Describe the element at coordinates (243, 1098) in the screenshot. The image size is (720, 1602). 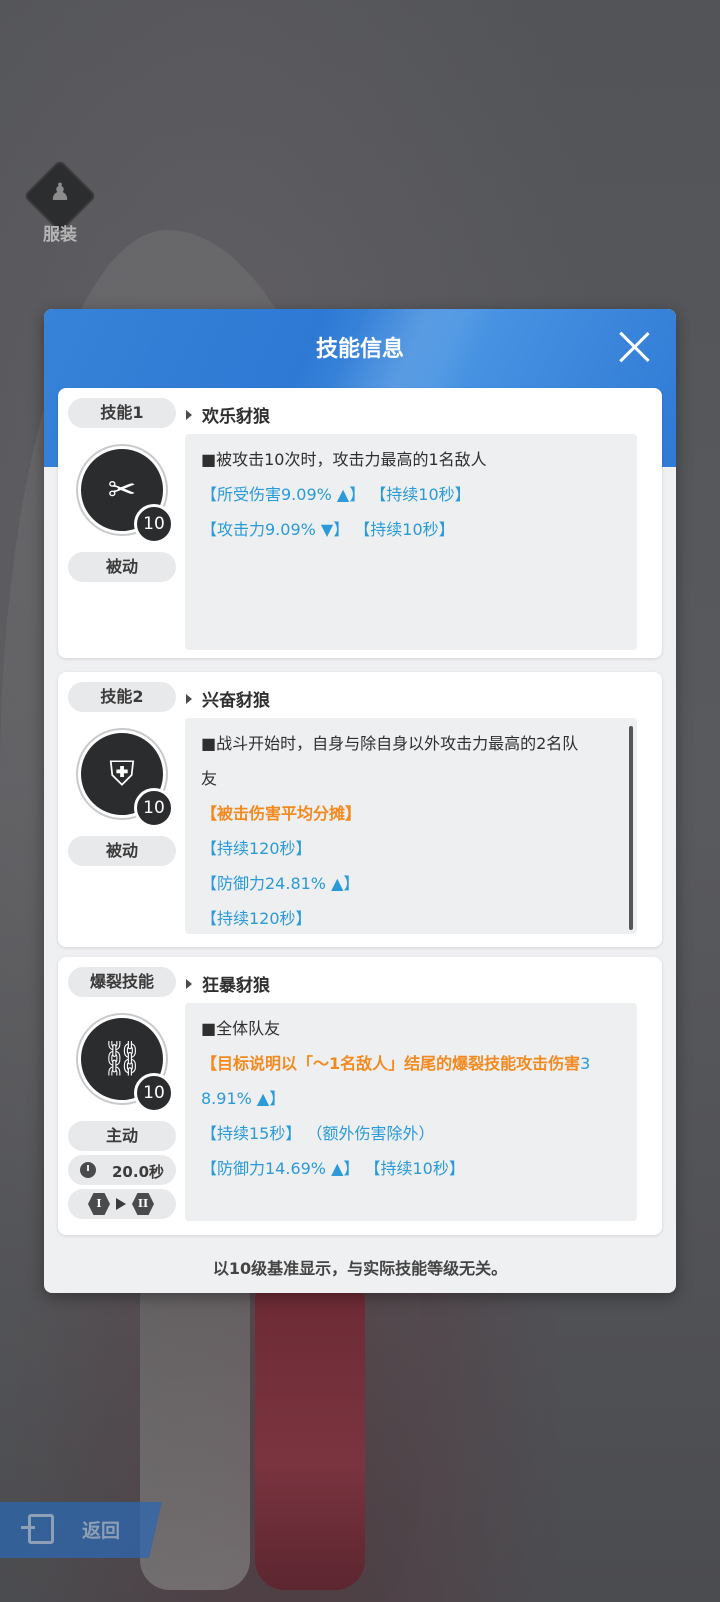
I see `description-line: 8.91% ▲】` at that location.